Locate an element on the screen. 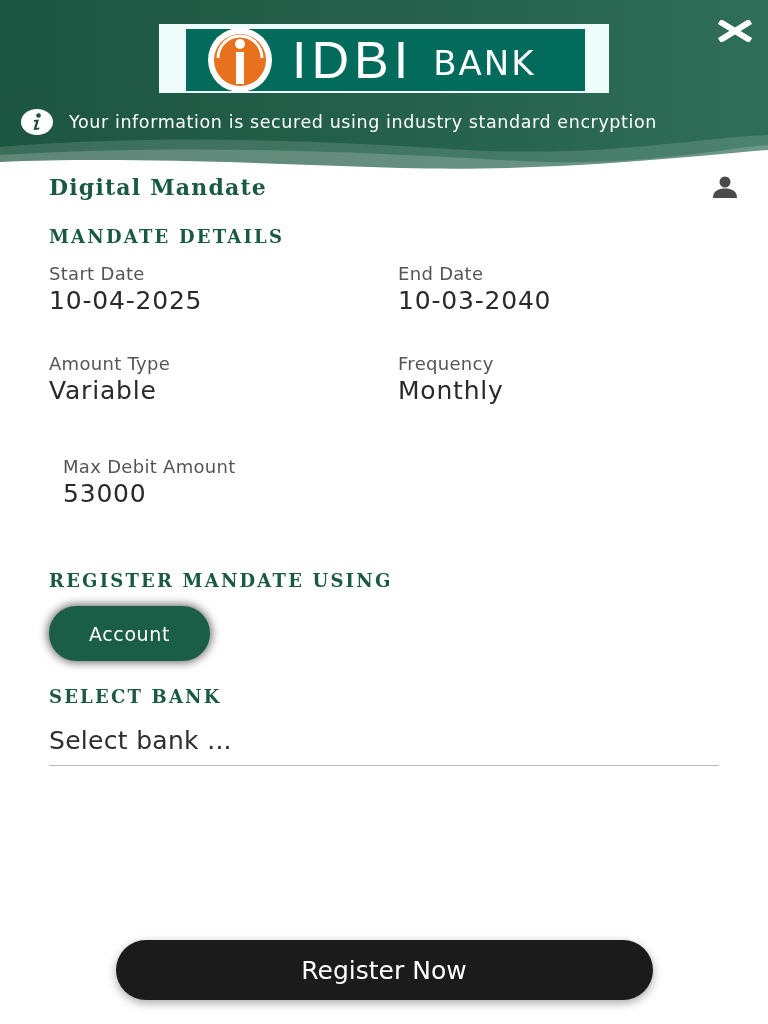 The image size is (768, 1024). section-heading: SELECT BANK is located at coordinates (135, 697).